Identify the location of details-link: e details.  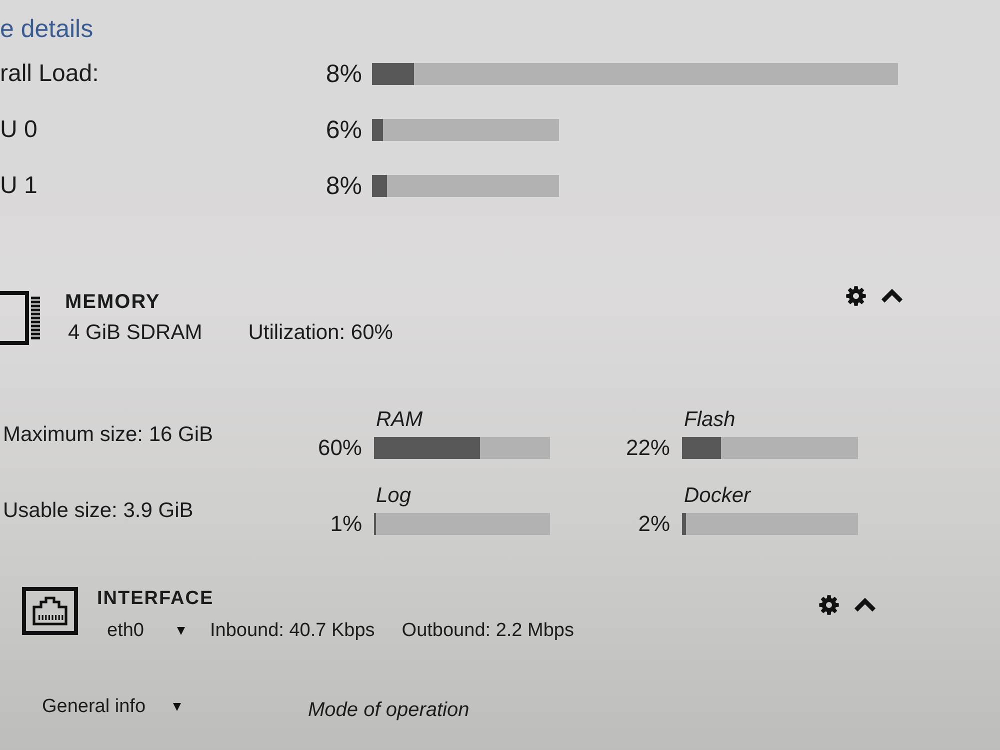
(47, 29).